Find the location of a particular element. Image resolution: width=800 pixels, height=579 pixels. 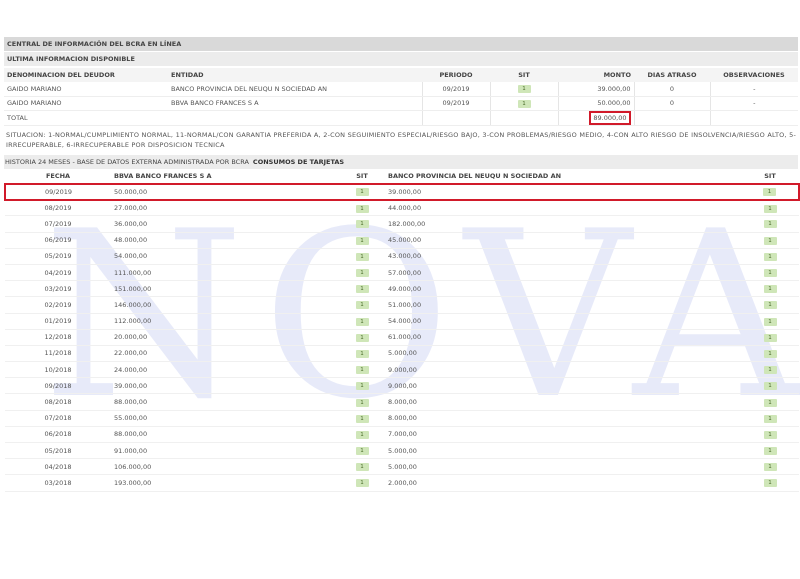

fecha-cell: 04/2018 is located at coordinates (58, 467).